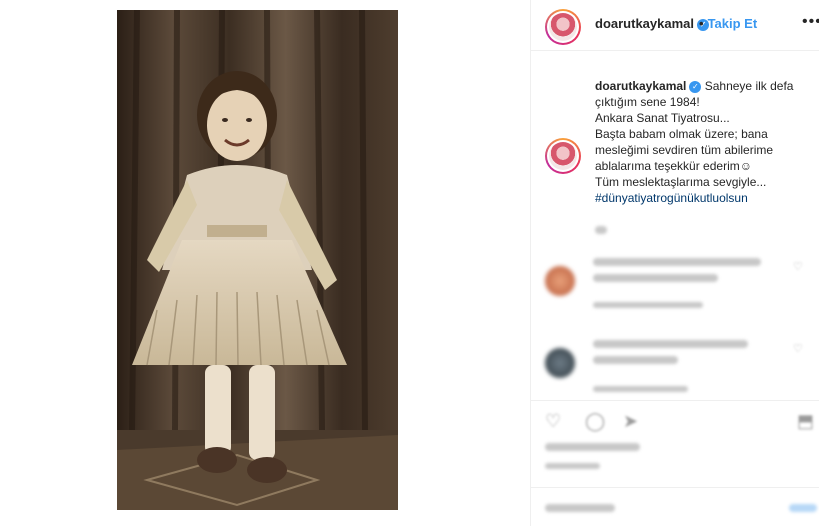 The height and width of the screenshot is (527, 819). I want to click on caption-line-5: mesleğimi sevdiren tüm abilerime, so click(684, 150).